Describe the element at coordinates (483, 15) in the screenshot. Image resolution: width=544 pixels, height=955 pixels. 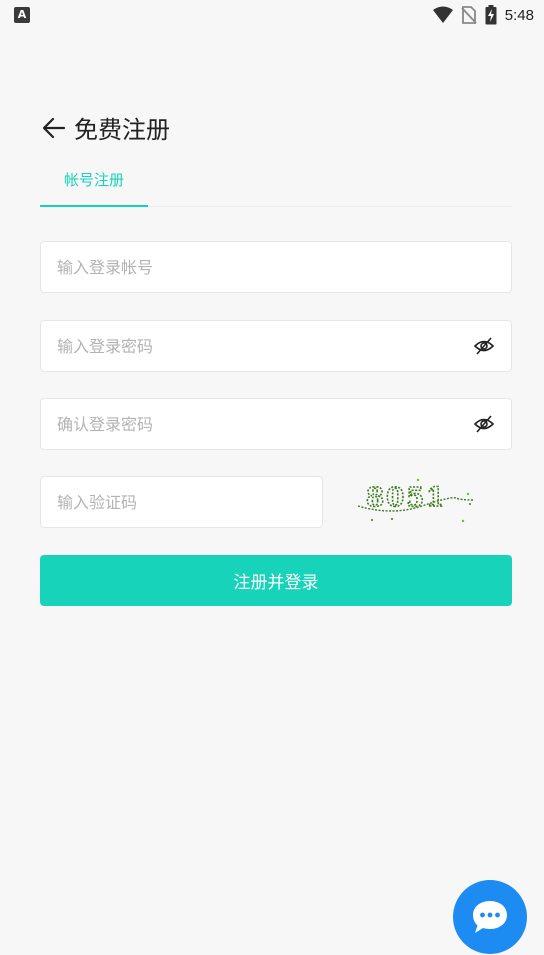
I see `status-icons: 5:48` at that location.